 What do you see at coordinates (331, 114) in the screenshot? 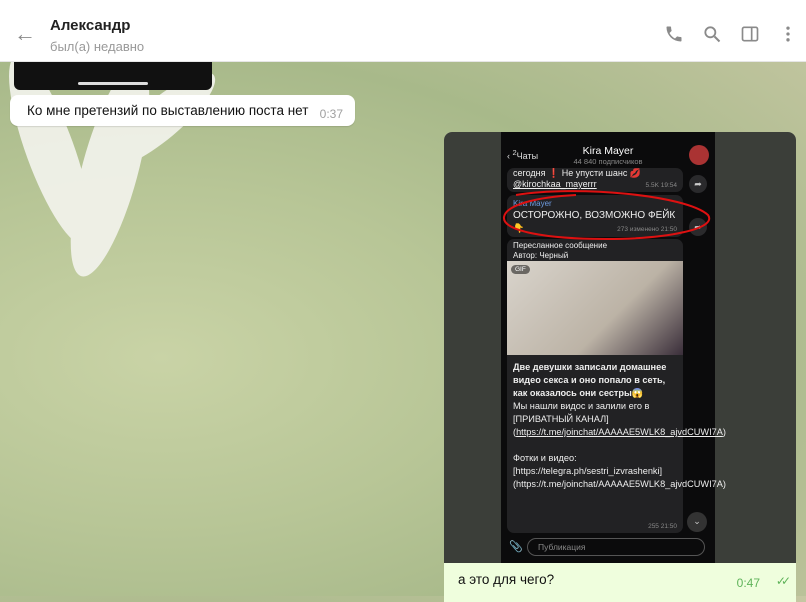
I see `message-time: 0:37` at bounding box center [331, 114].